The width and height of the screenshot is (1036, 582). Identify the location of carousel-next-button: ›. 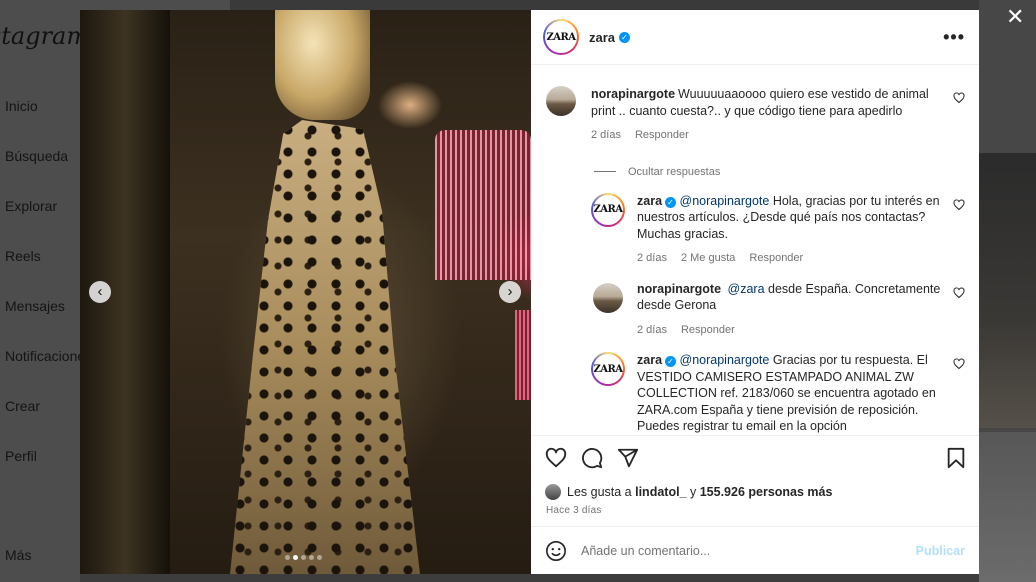
(510, 292).